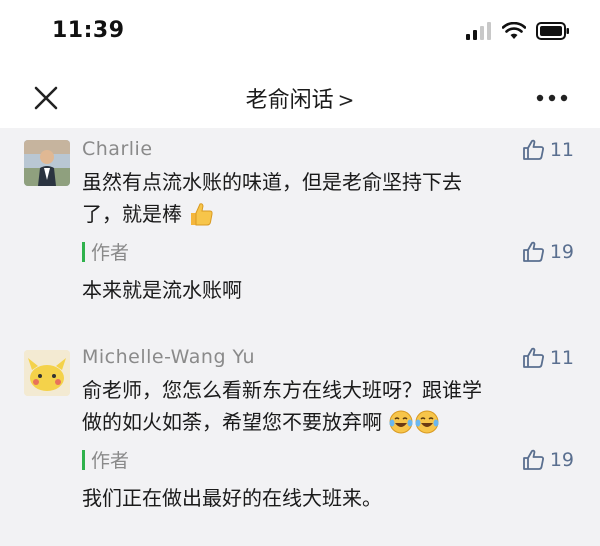  What do you see at coordinates (232, 422) in the screenshot?
I see `comment-text-fragment: 做的如火如荼，希望您不要放弃啊` at bounding box center [232, 422].